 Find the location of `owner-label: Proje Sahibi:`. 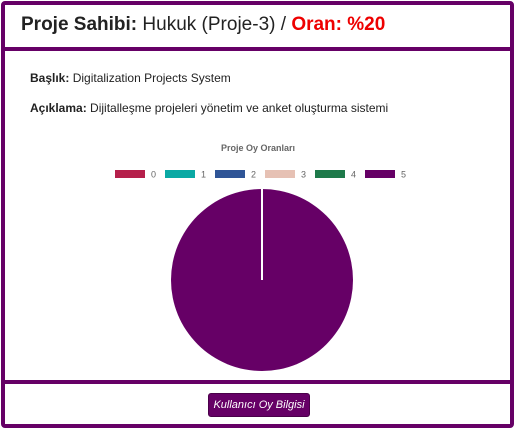

owner-label: Proje Sahibi: is located at coordinates (79, 24).